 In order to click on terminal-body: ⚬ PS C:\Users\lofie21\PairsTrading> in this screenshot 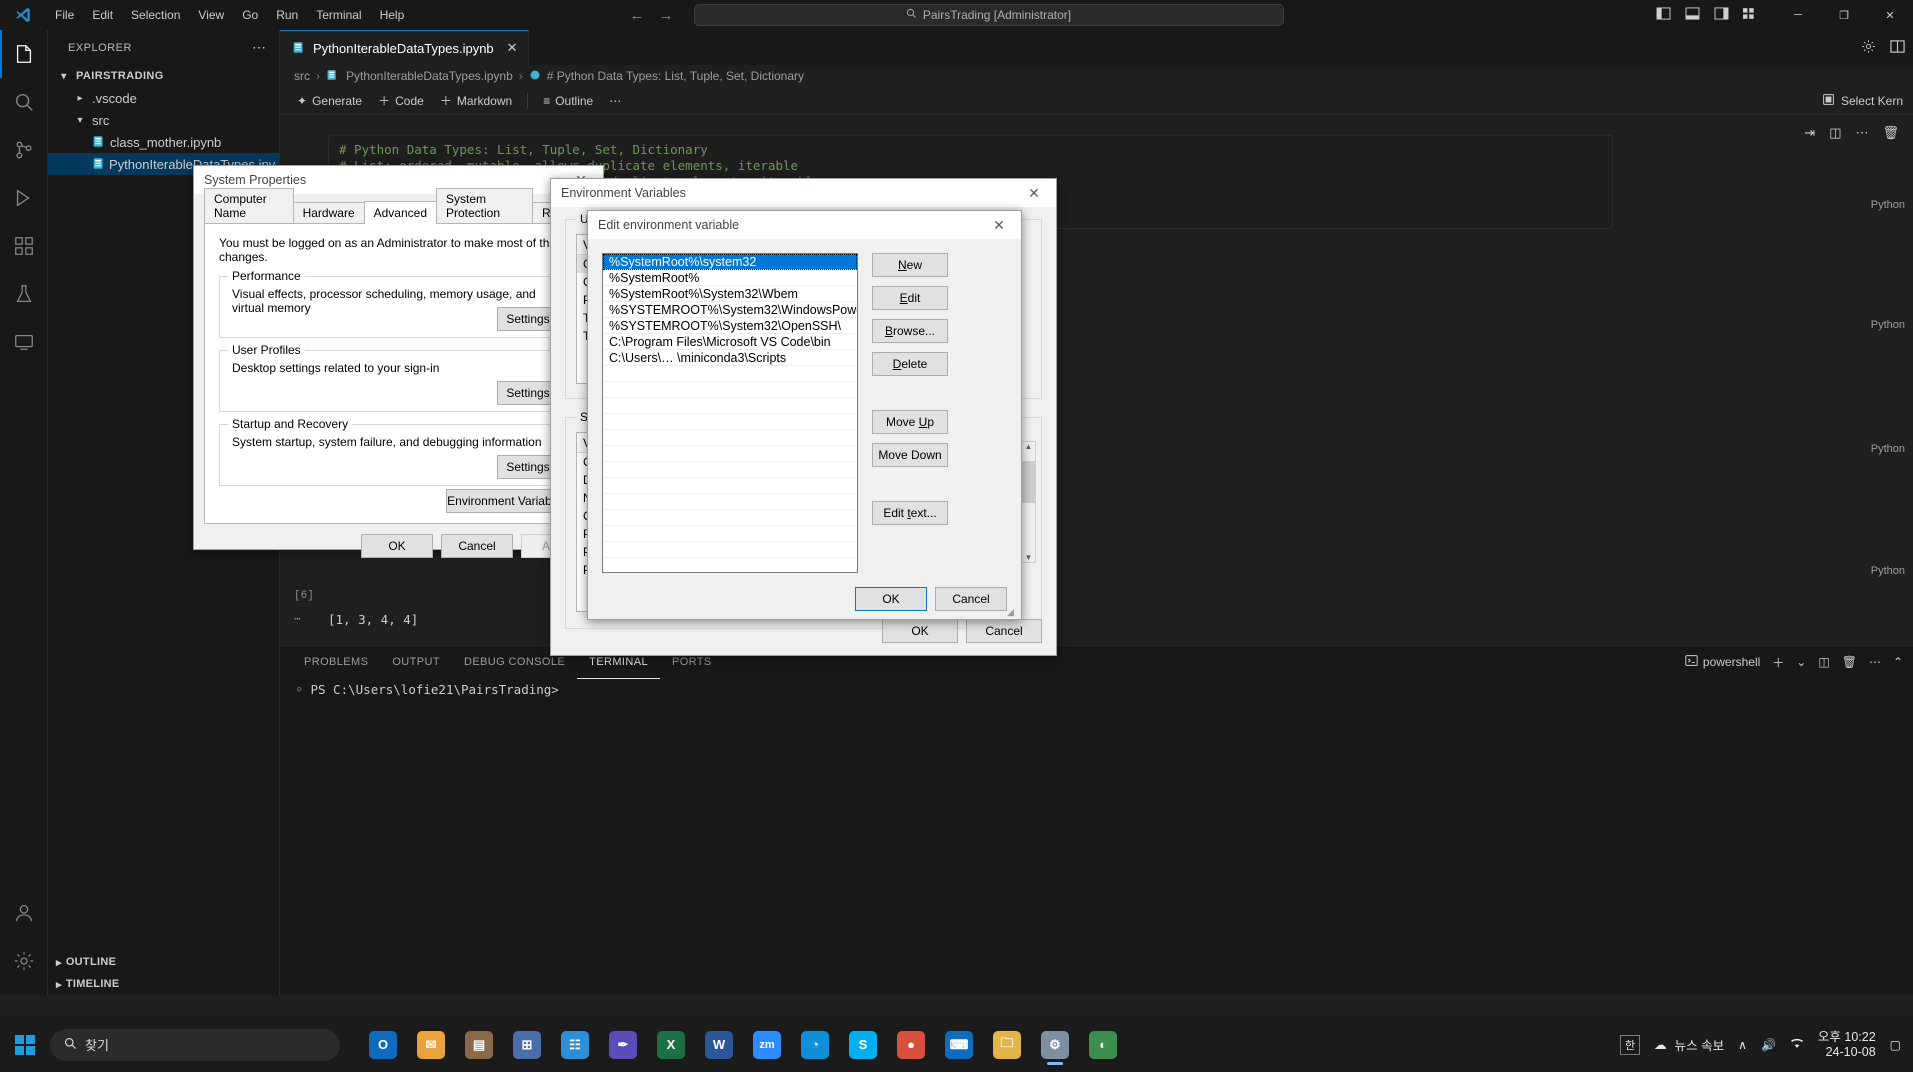, I will do `click(1096, 687)`.